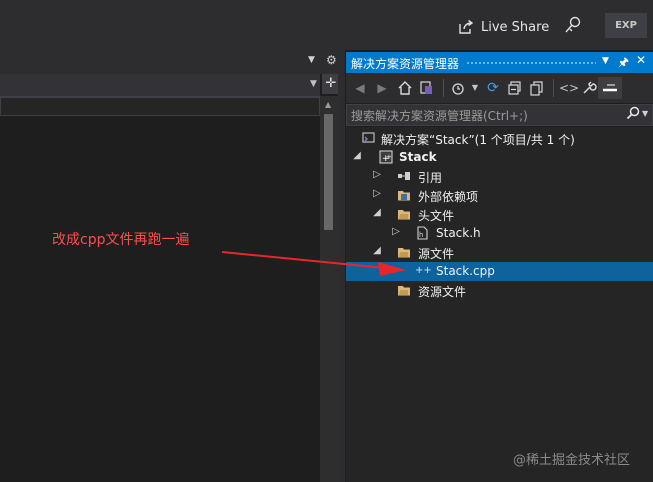 Image resolution: width=653 pixels, height=482 pixels. What do you see at coordinates (478, 140) in the screenshot?
I see `tree-item-label: 解决方案“Stack”(1 个项目/共 1 个)` at bounding box center [478, 140].